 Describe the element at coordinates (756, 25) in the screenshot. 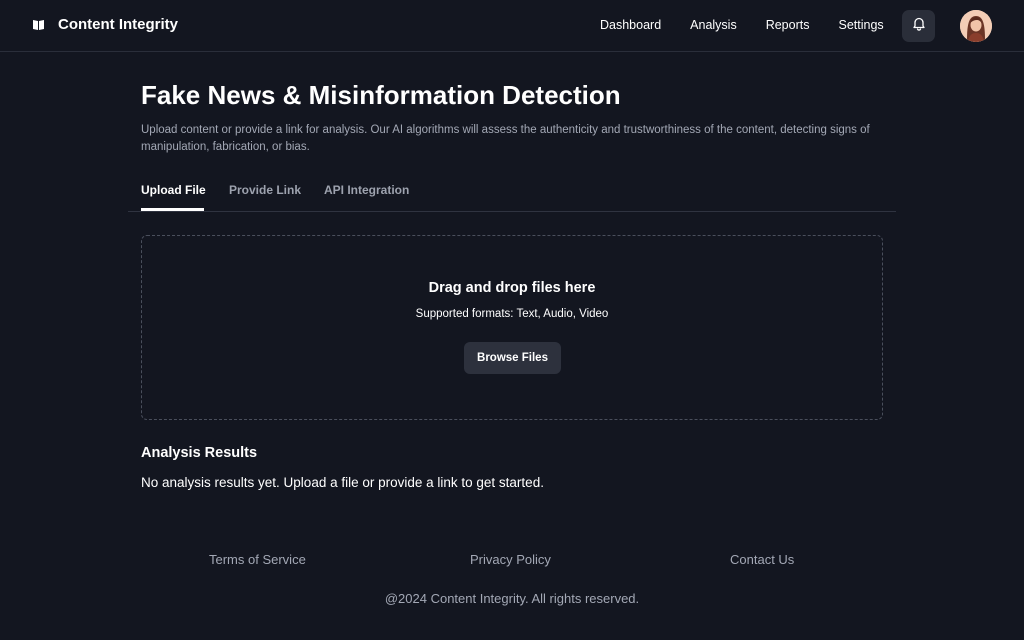

I see `main-nav: Dashboard Analysis Reports Settings` at that location.